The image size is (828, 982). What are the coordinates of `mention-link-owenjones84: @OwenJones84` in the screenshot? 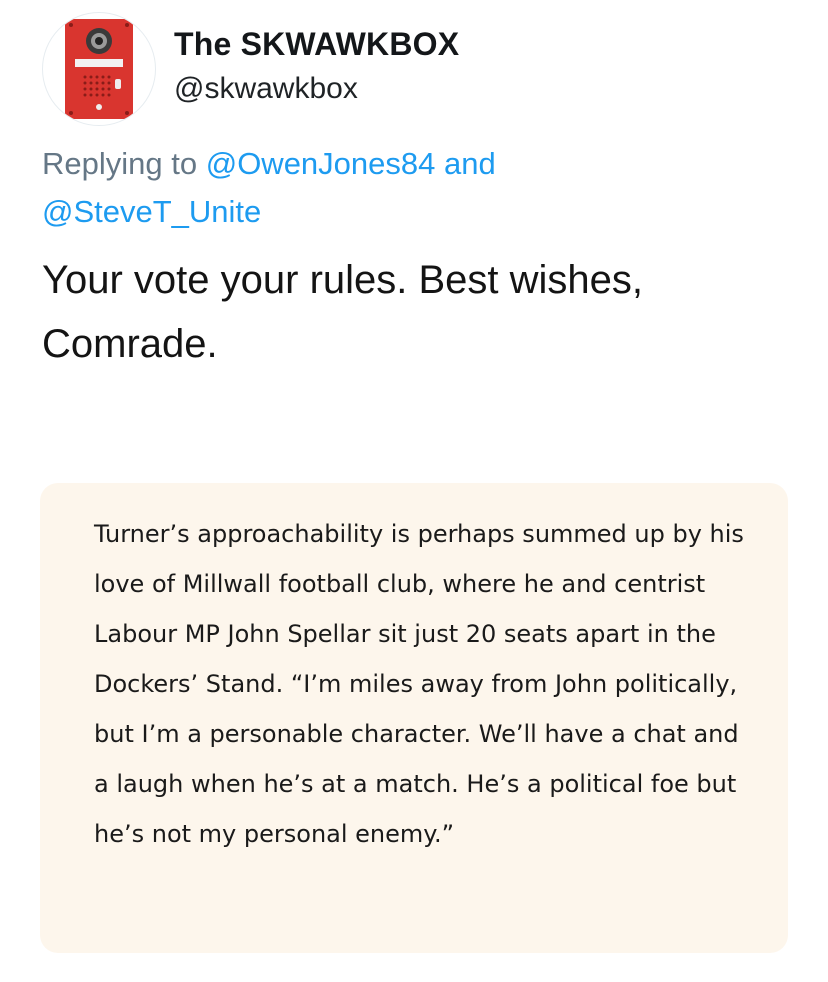 It's located at (321, 163).